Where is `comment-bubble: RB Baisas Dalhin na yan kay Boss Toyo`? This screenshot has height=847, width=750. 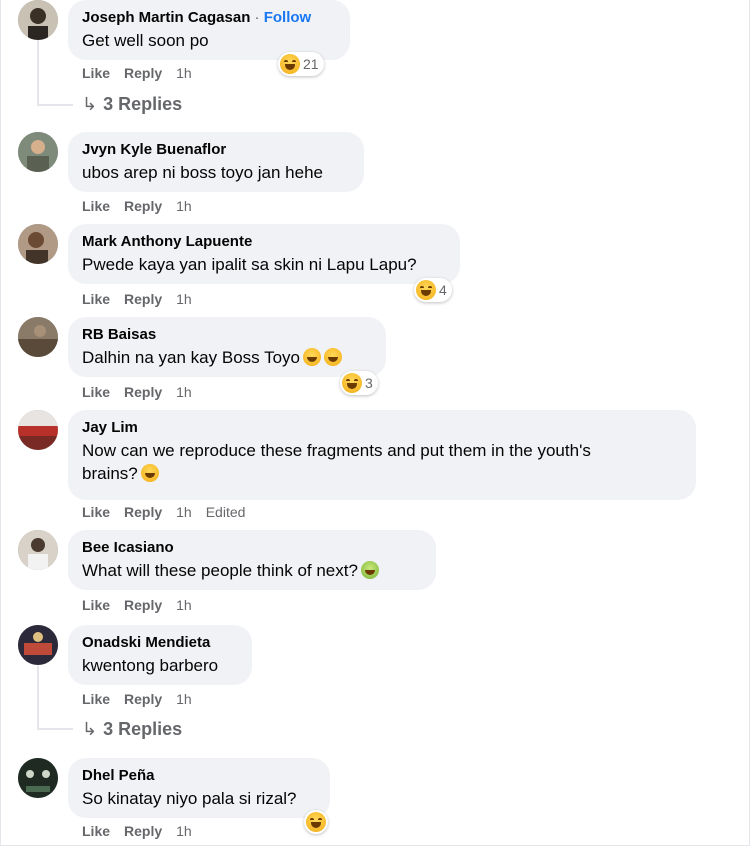
comment-bubble: RB Baisas Dalhin na yan kay Boss Toyo is located at coordinates (227, 347).